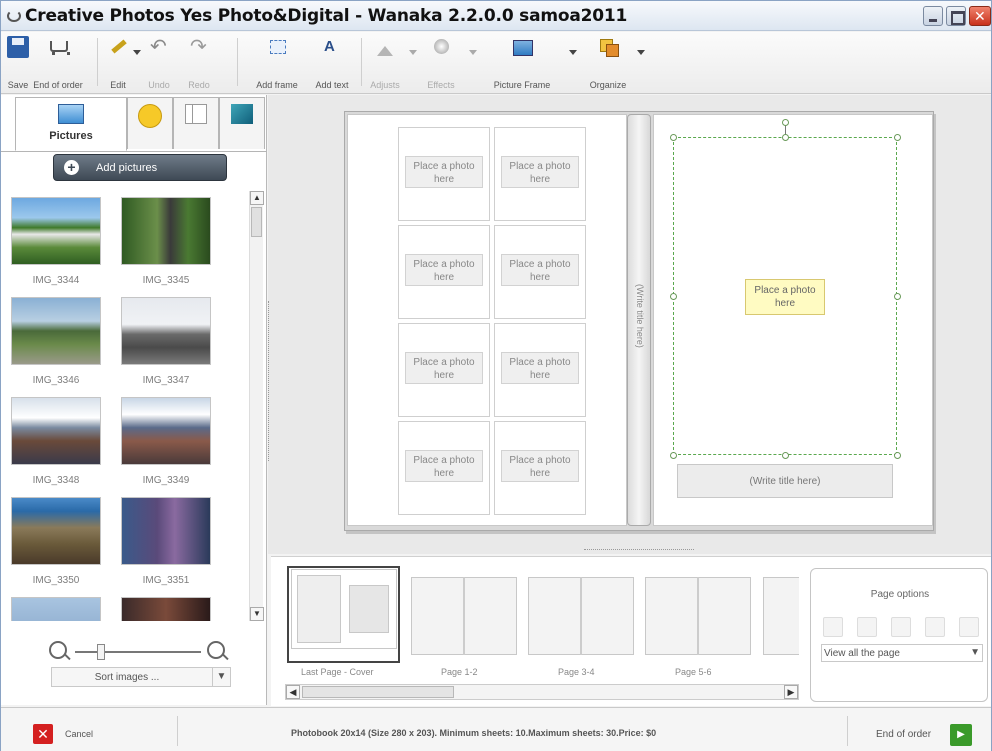 The width and height of the screenshot is (992, 751). What do you see at coordinates (56, 447) in the screenshot?
I see `list-item: IMG_3348` at bounding box center [56, 447].